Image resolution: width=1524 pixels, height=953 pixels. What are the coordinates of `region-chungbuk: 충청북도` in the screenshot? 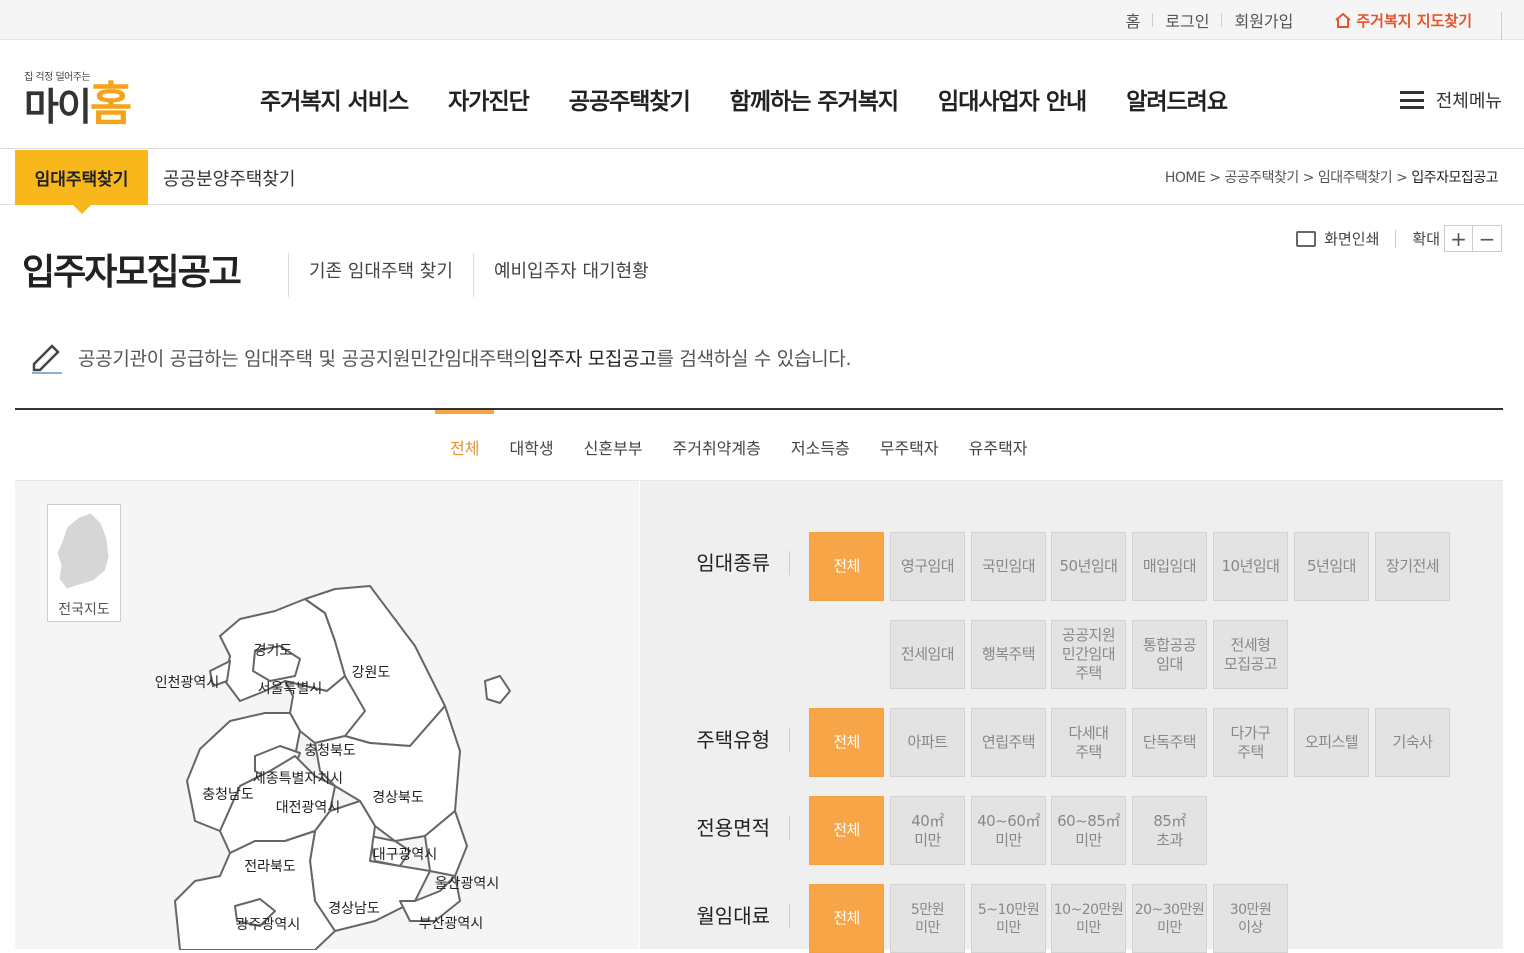 It's located at (330, 751).